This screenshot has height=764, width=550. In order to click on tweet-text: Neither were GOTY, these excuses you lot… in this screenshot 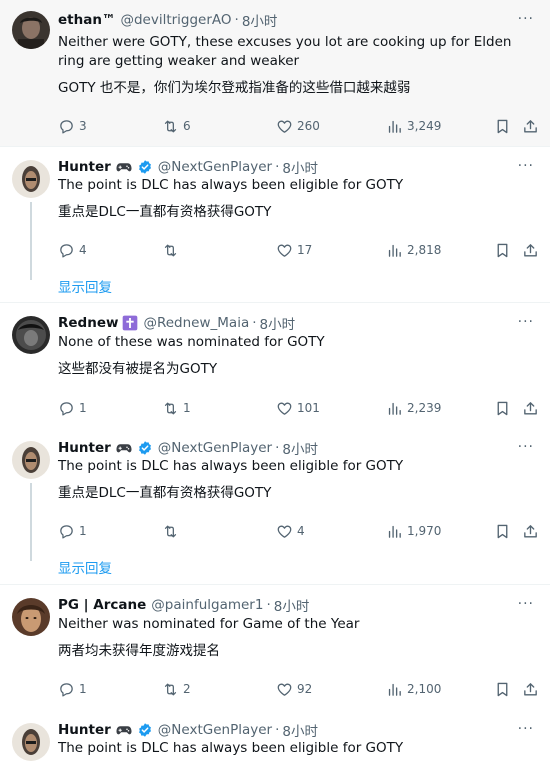, I will do `click(285, 51)`.